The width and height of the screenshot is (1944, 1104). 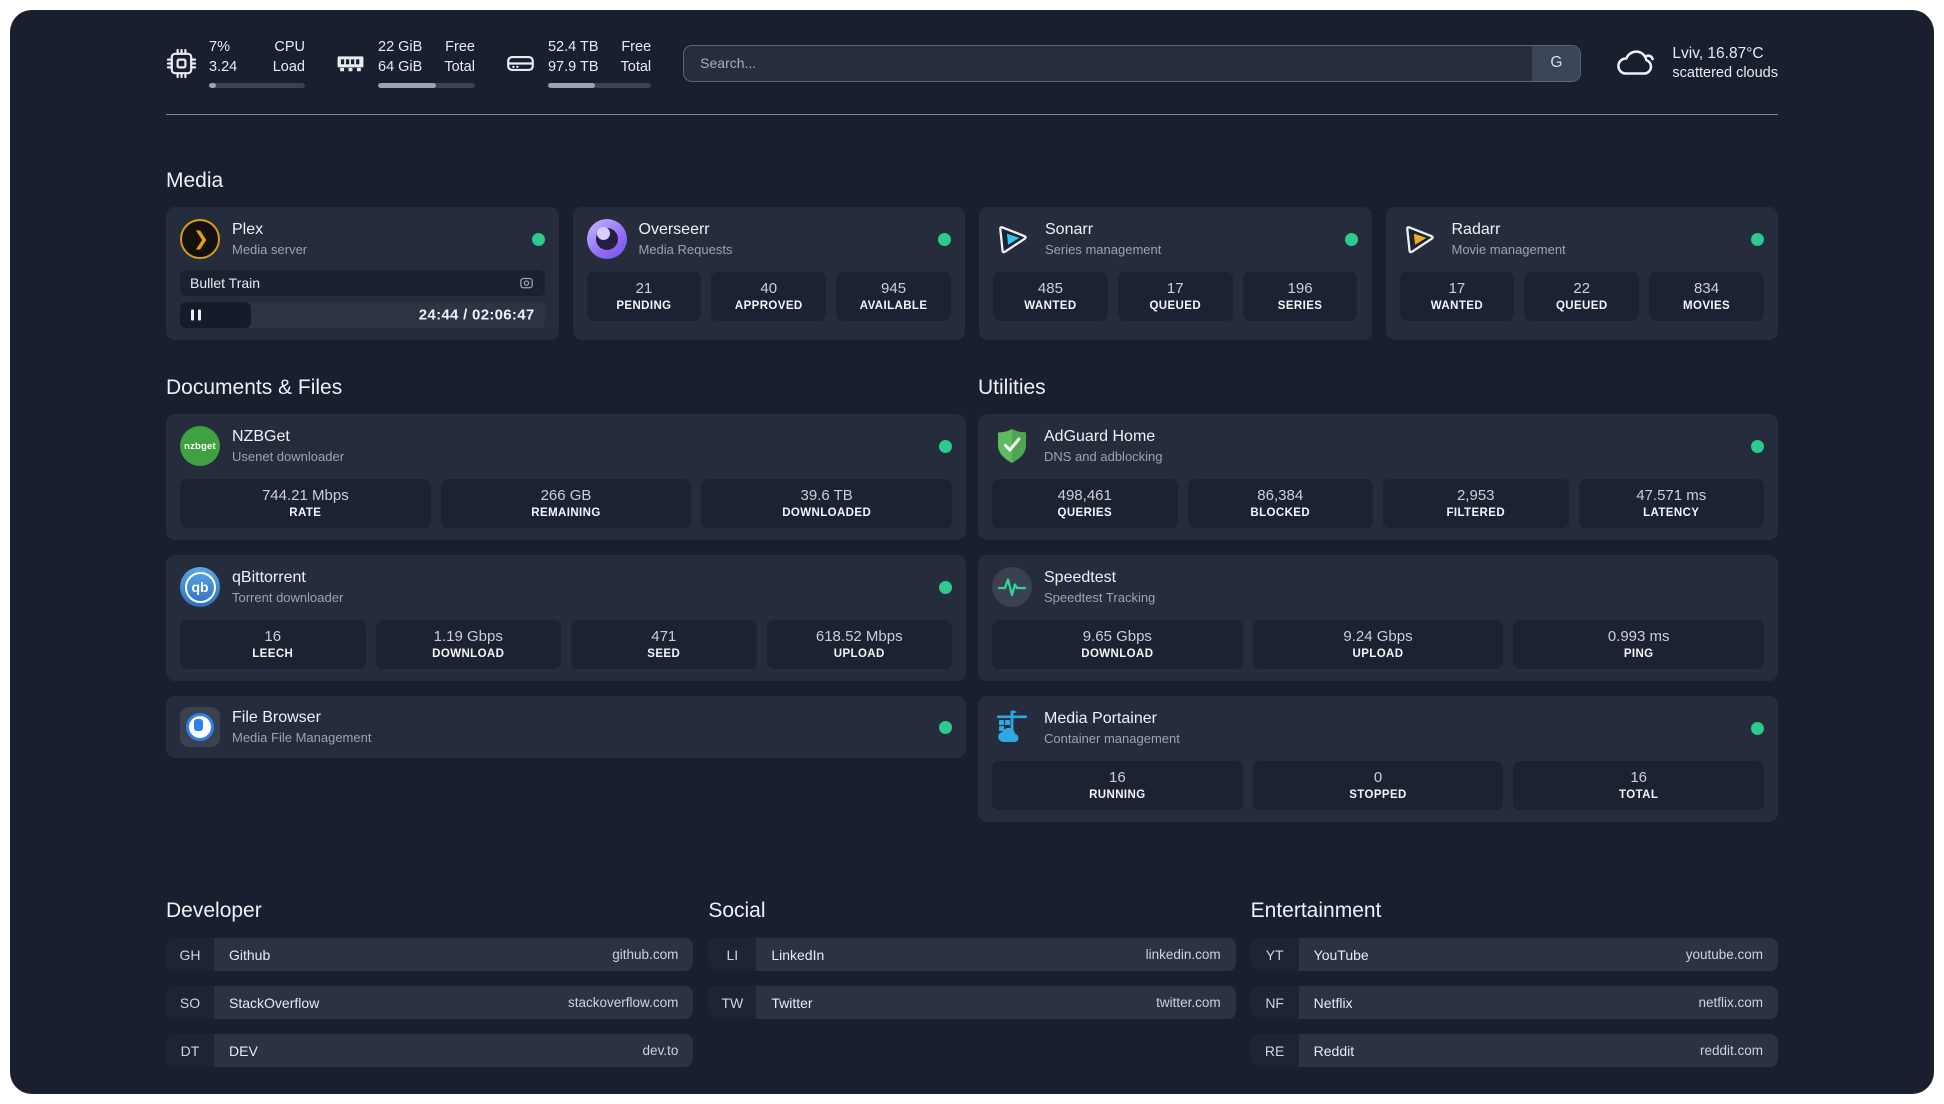 I want to click on section-title-developer: Developer, so click(x=214, y=910).